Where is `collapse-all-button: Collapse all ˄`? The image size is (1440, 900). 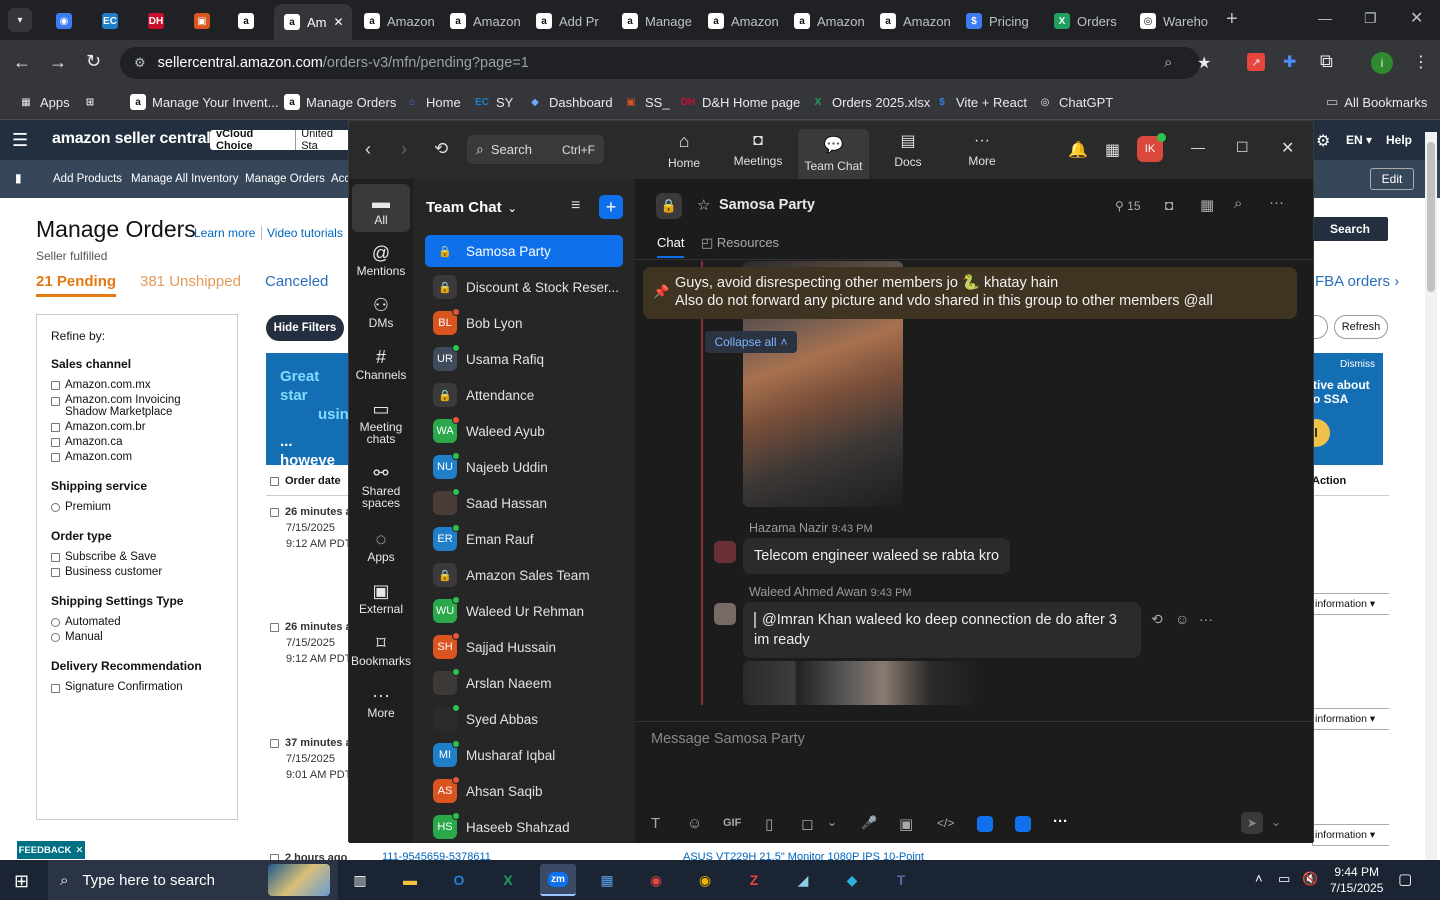 collapse-all-button: Collapse all ˄ is located at coordinates (751, 342).